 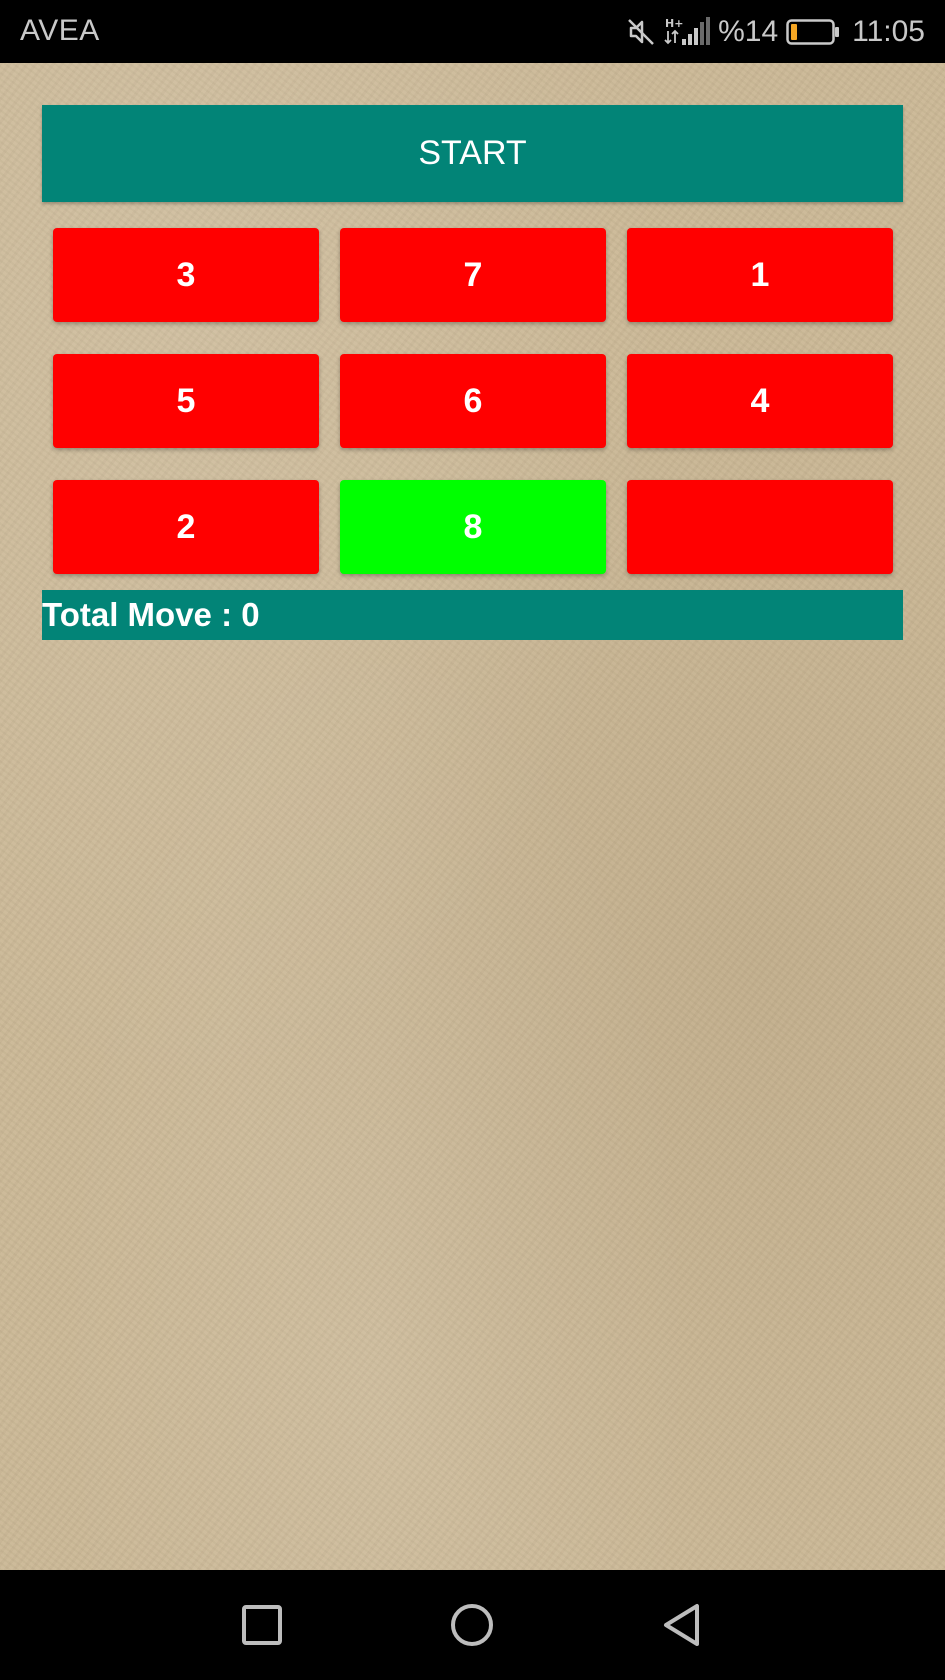 I want to click on navigation-bar, so click(x=472, y=1625).